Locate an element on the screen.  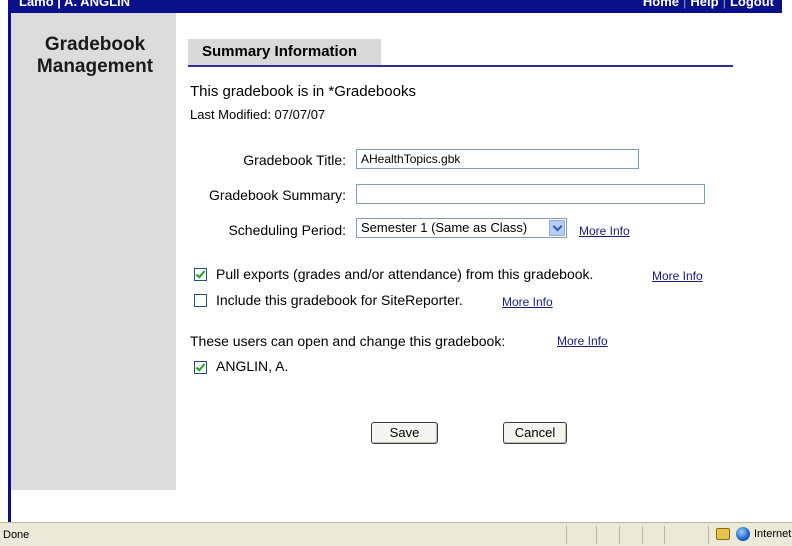
site-reporter-more-info-link: More Info is located at coordinates (527, 302).